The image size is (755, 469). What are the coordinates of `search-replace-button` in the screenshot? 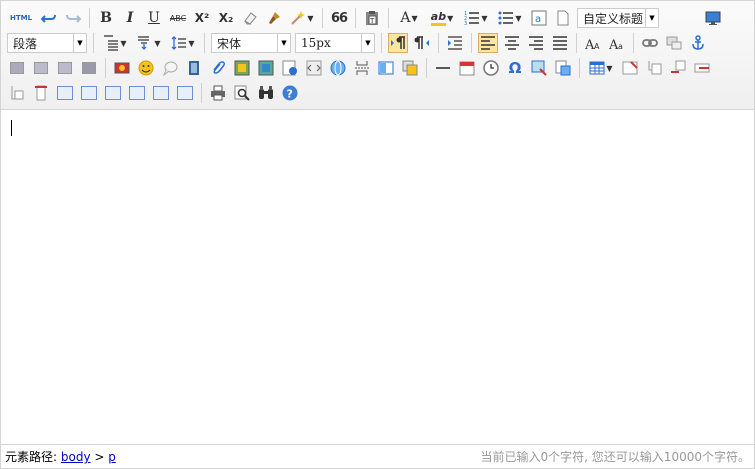 It's located at (266, 93).